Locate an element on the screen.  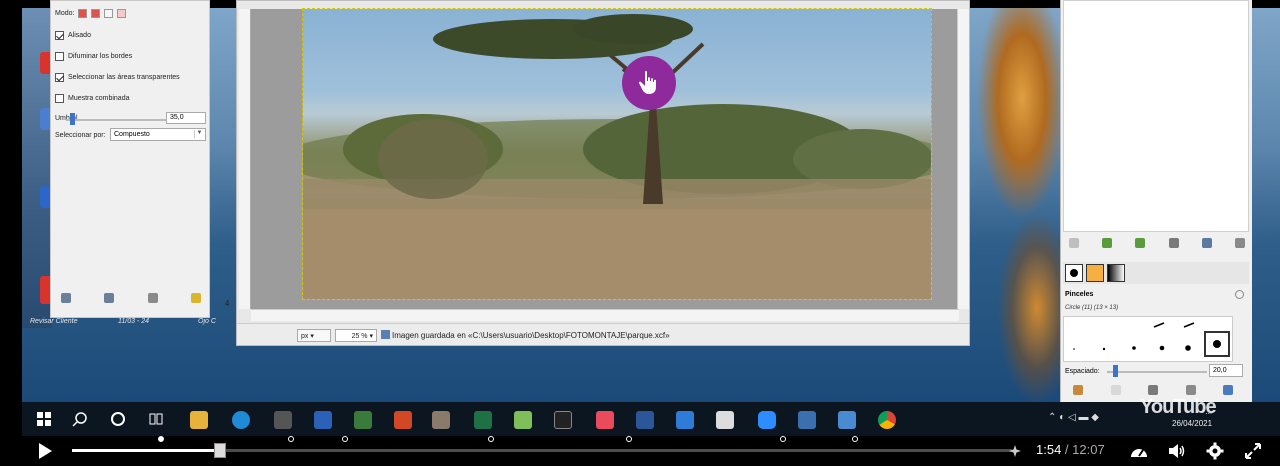
zoom-dropdown: 25 % ▾ is located at coordinates (356, 335).